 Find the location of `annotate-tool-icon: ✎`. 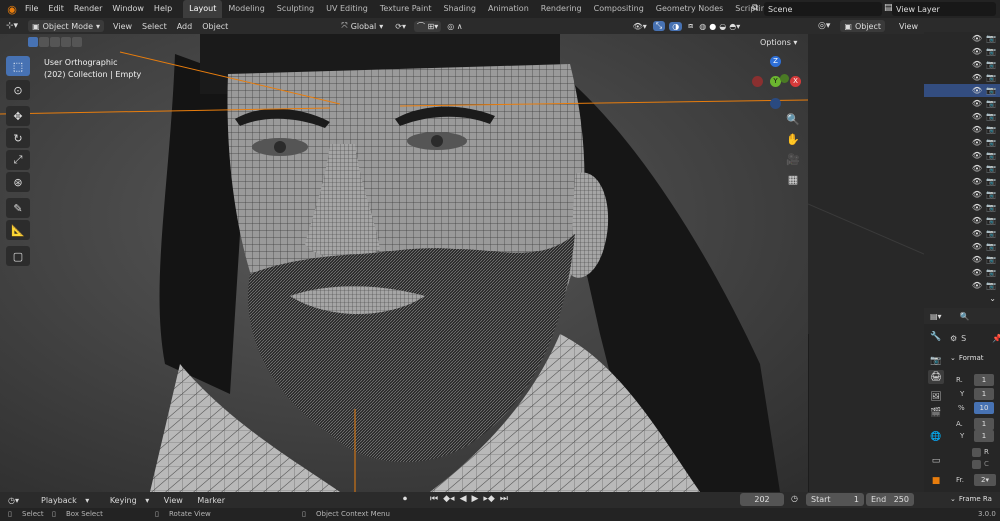

annotate-tool-icon: ✎ is located at coordinates (18, 208).